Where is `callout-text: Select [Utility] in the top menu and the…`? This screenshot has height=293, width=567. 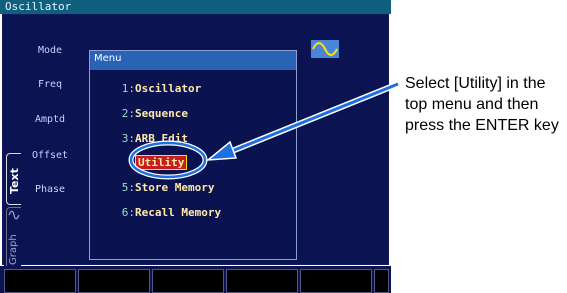 callout-text: Select [Utility] in the top menu and the… is located at coordinates (482, 104).